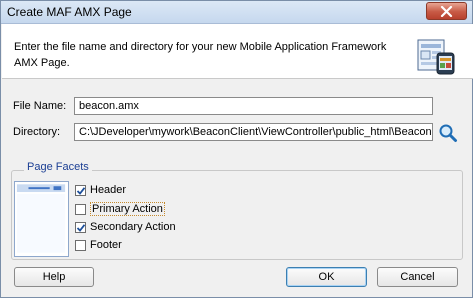 This screenshot has width=473, height=298. What do you see at coordinates (108, 190) in the screenshot?
I see `facet-header-label: Header` at bounding box center [108, 190].